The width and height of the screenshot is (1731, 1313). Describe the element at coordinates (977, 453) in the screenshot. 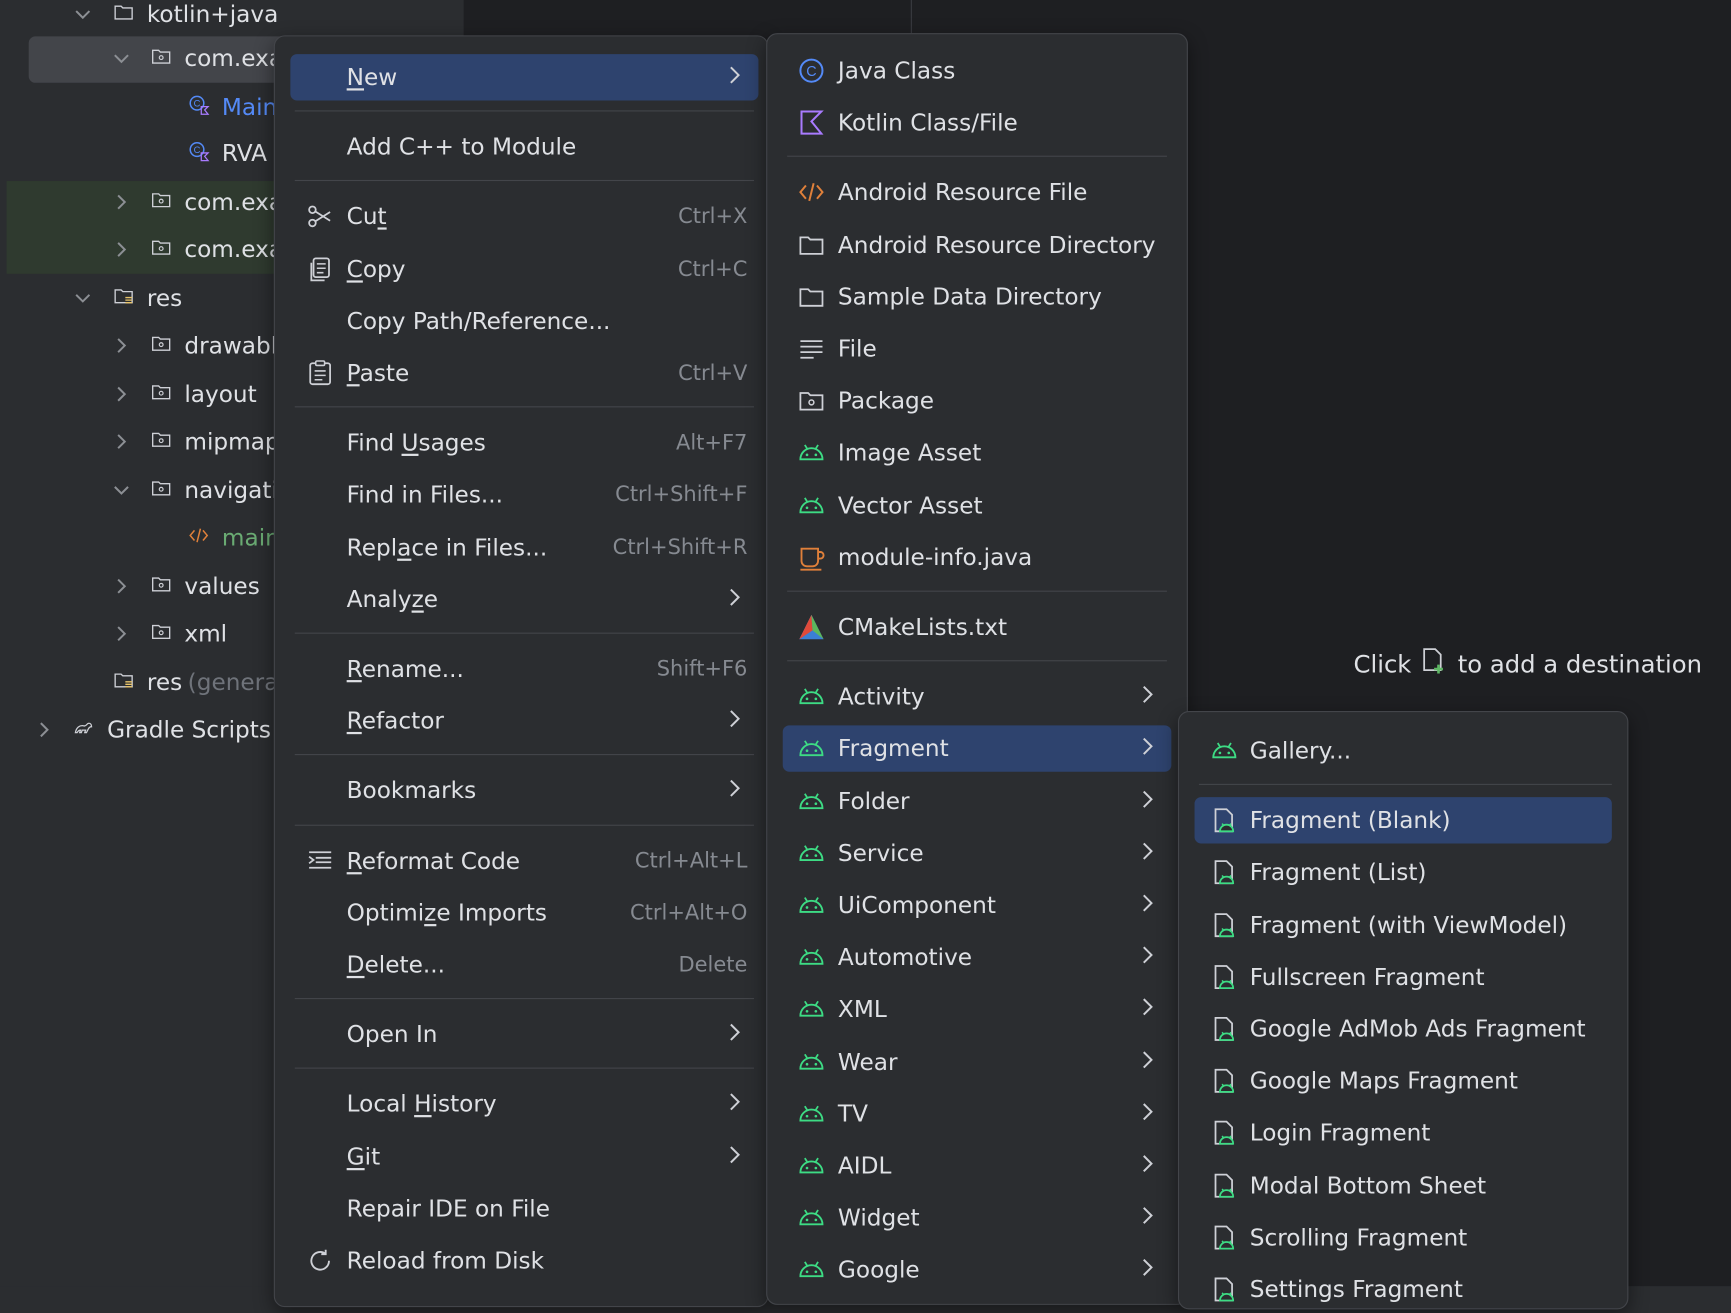

I see `menu-item-image-asset: Image Asset` at that location.